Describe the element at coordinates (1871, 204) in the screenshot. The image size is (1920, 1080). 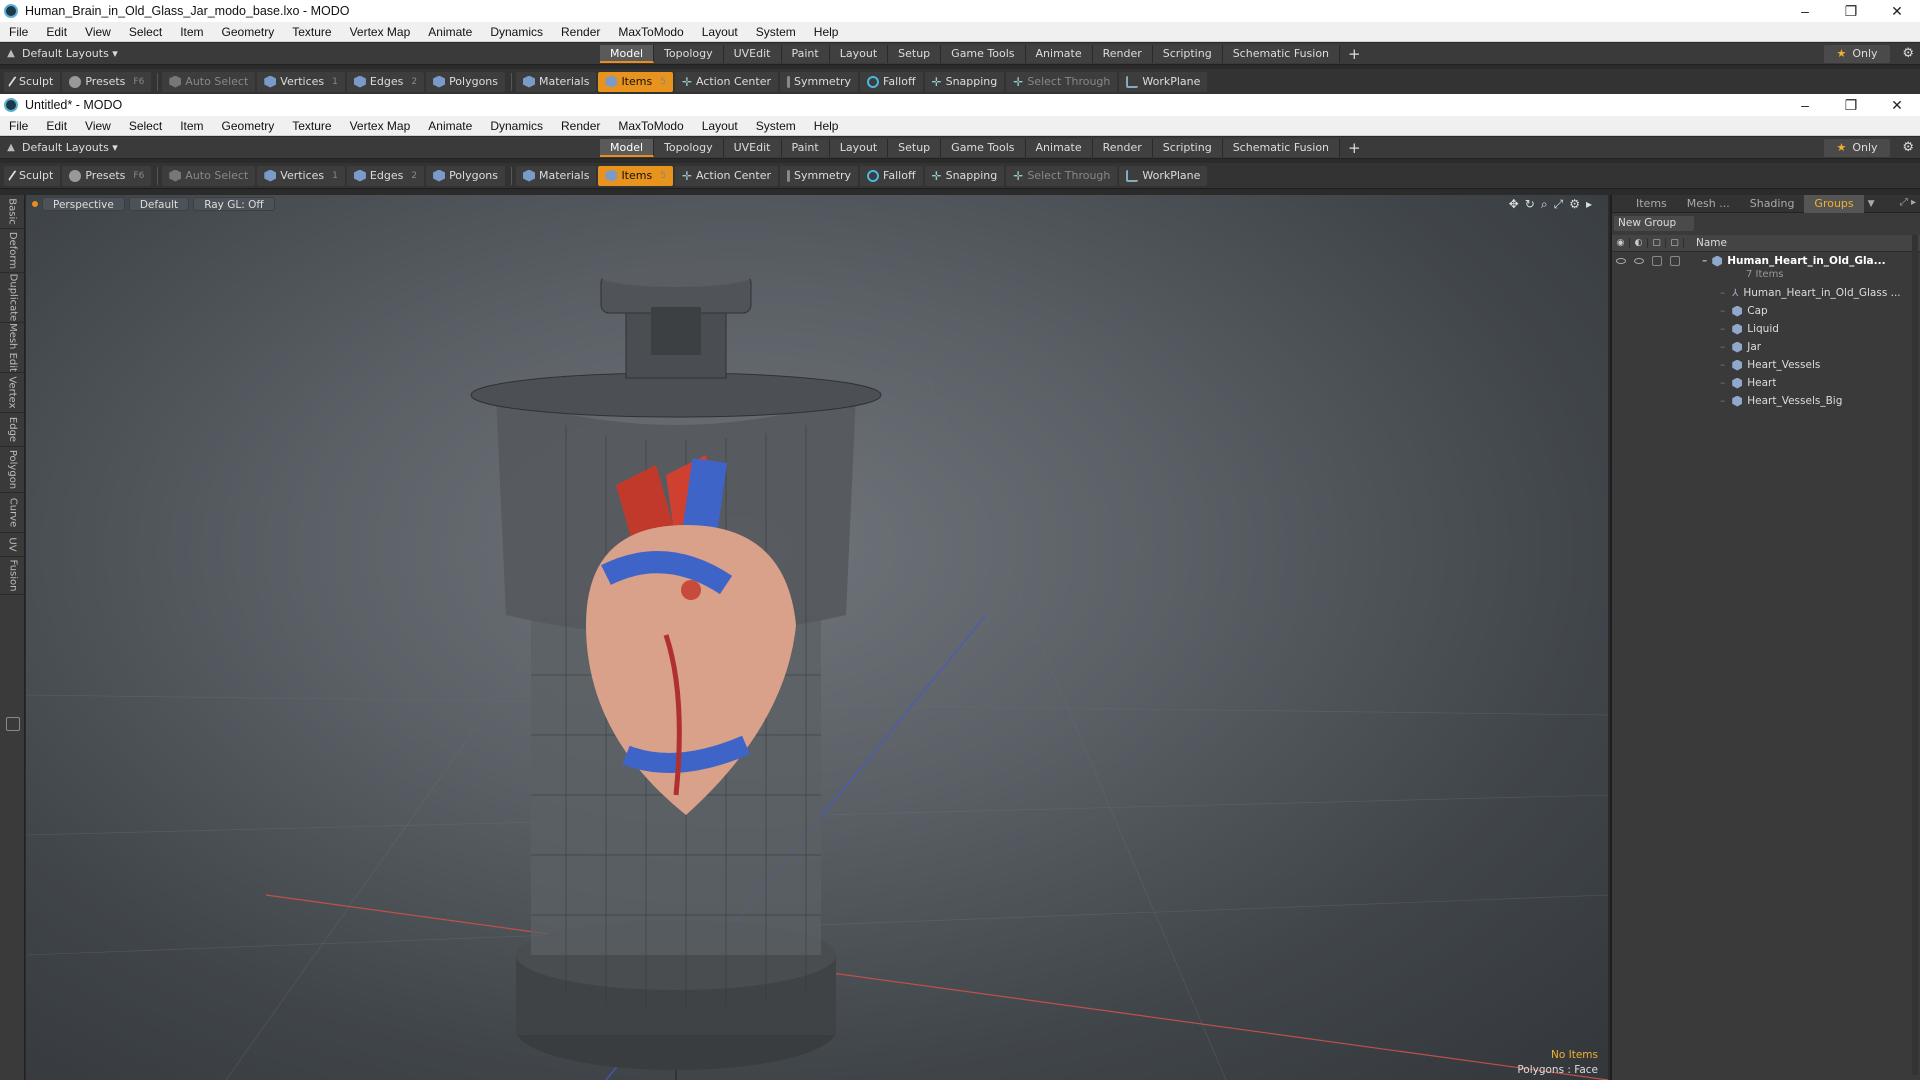
I see `tabs-dropdown-icon: ▼` at that location.